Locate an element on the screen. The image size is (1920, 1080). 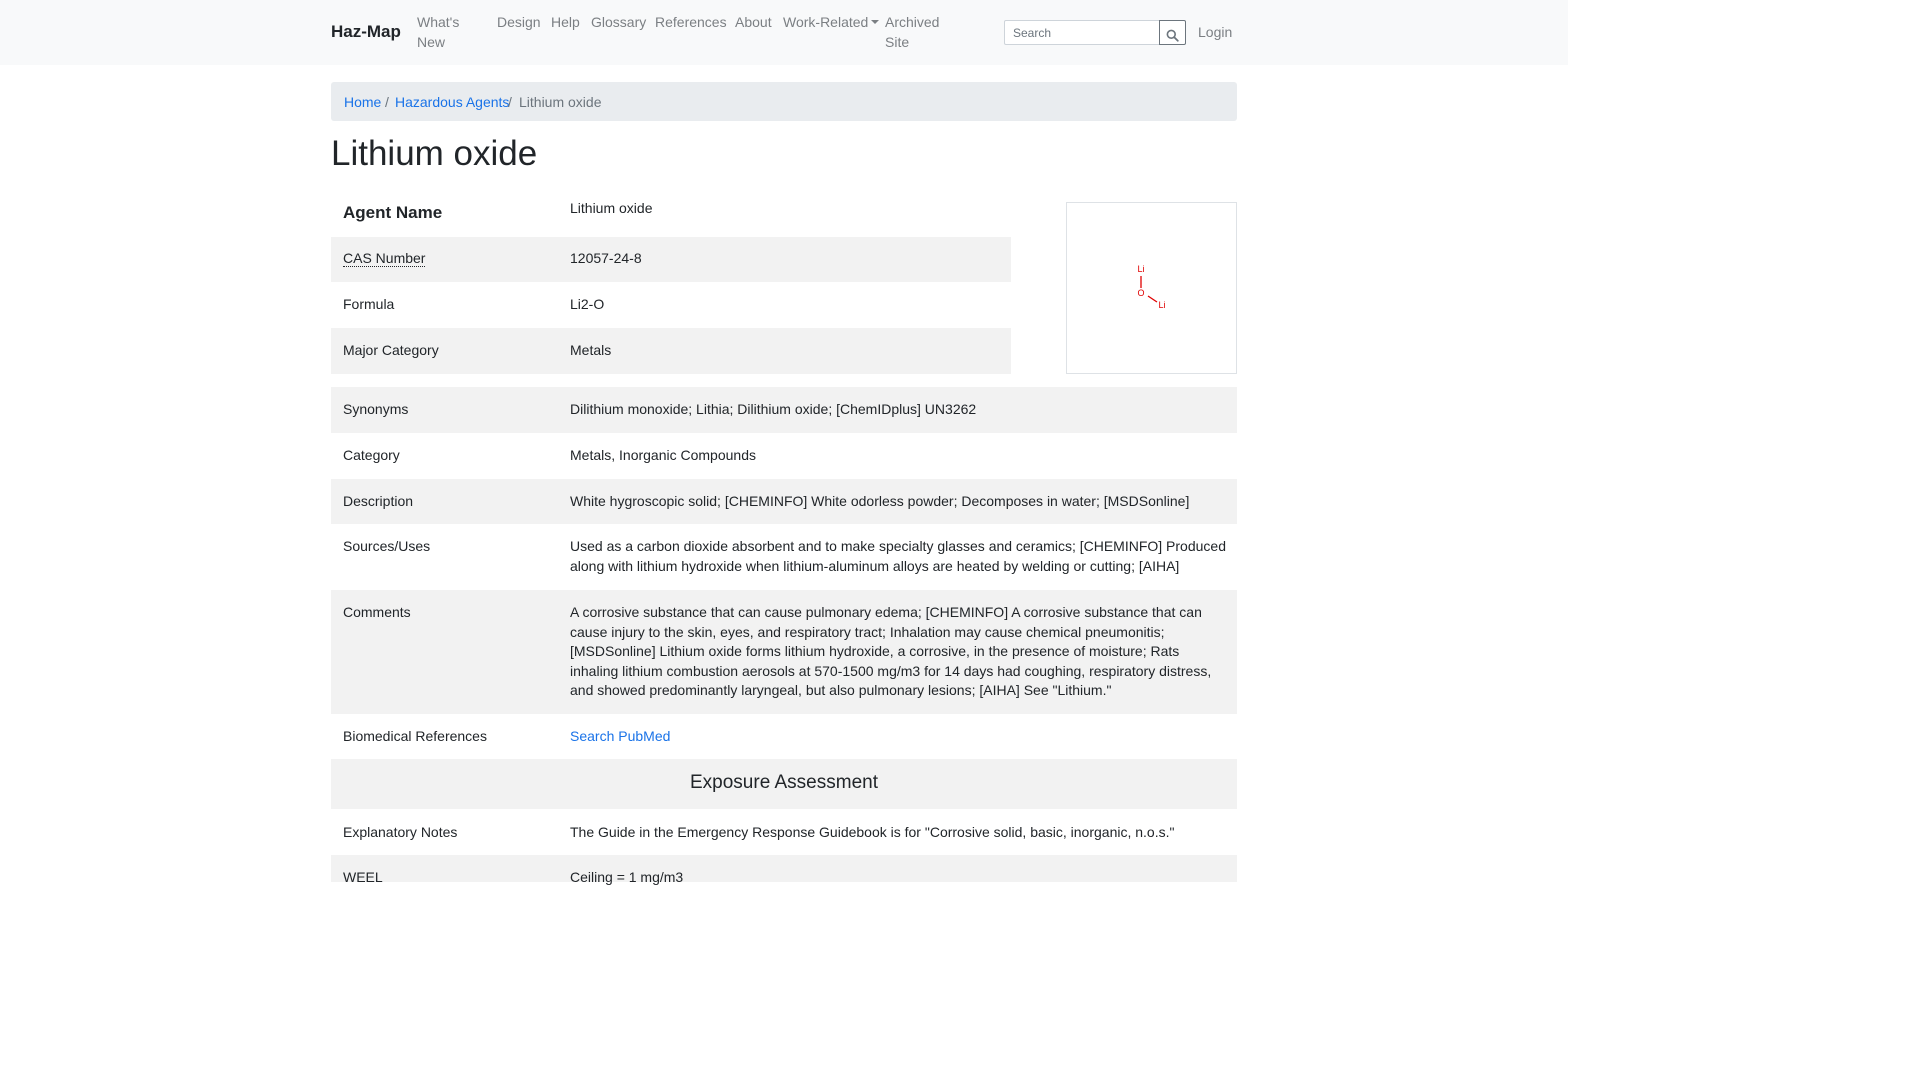
sources-uses-label: Sources/Uses is located at coordinates (387, 546).